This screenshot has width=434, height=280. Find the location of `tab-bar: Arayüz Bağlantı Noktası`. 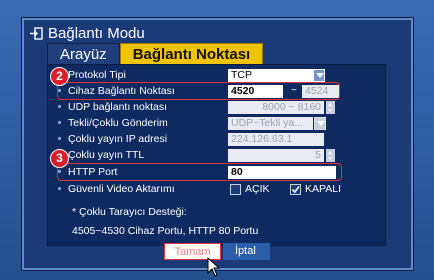

tab-bar: Arayüz Bağlantı Noktası is located at coordinates (155, 54).